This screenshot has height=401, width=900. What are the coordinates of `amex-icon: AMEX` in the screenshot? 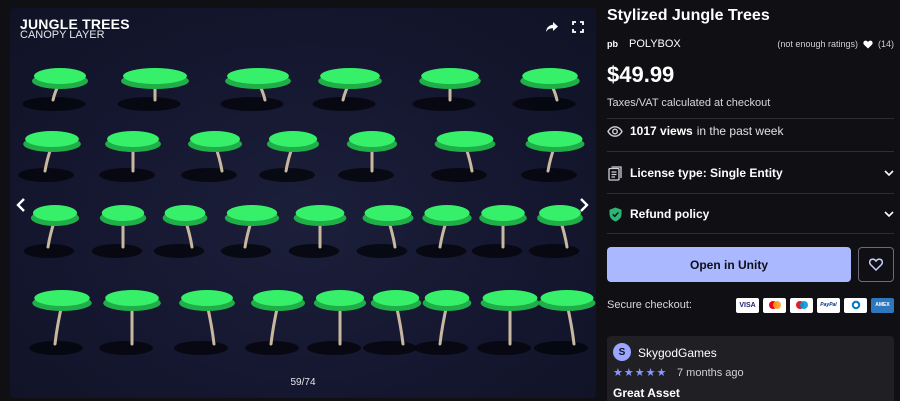 It's located at (882, 305).